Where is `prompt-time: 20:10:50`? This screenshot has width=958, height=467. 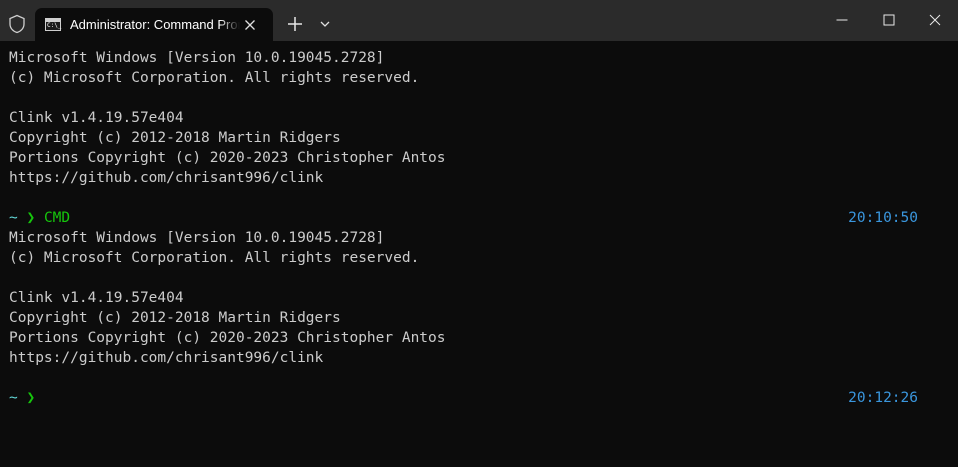
prompt-time: 20:10:50 is located at coordinates (883, 218).